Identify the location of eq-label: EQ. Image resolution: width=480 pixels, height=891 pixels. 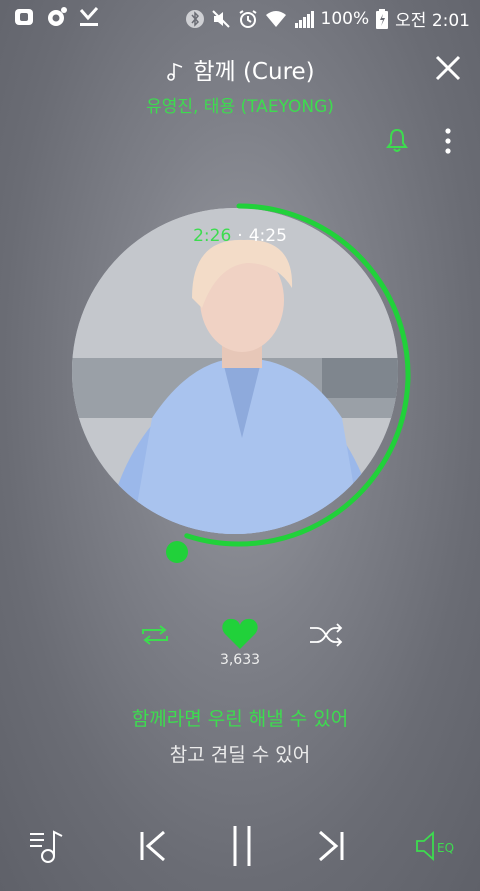
(445, 848).